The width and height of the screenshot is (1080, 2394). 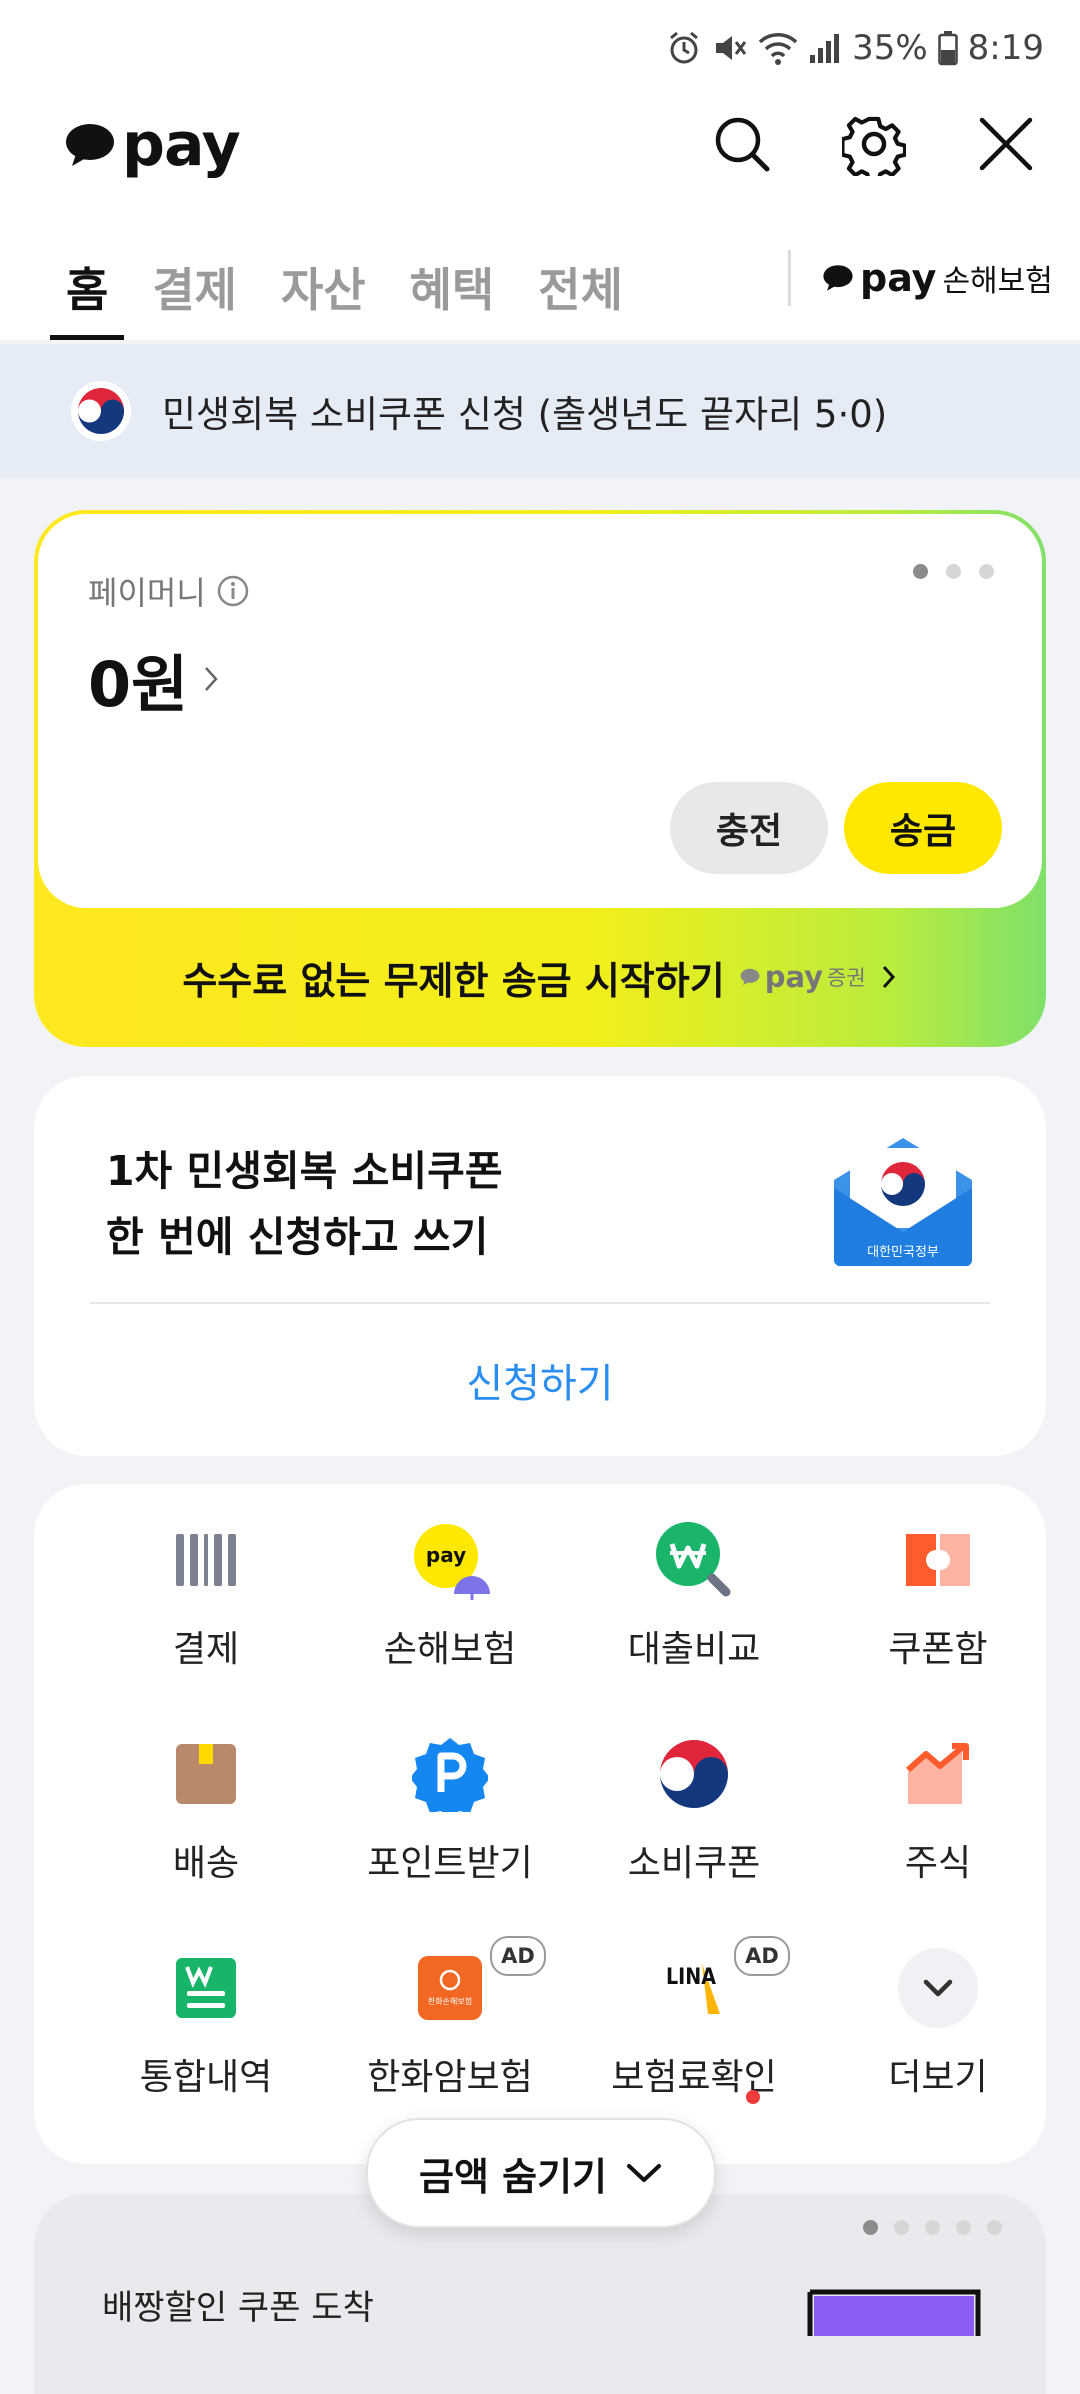 I want to click on mute-icon, so click(x=730, y=48).